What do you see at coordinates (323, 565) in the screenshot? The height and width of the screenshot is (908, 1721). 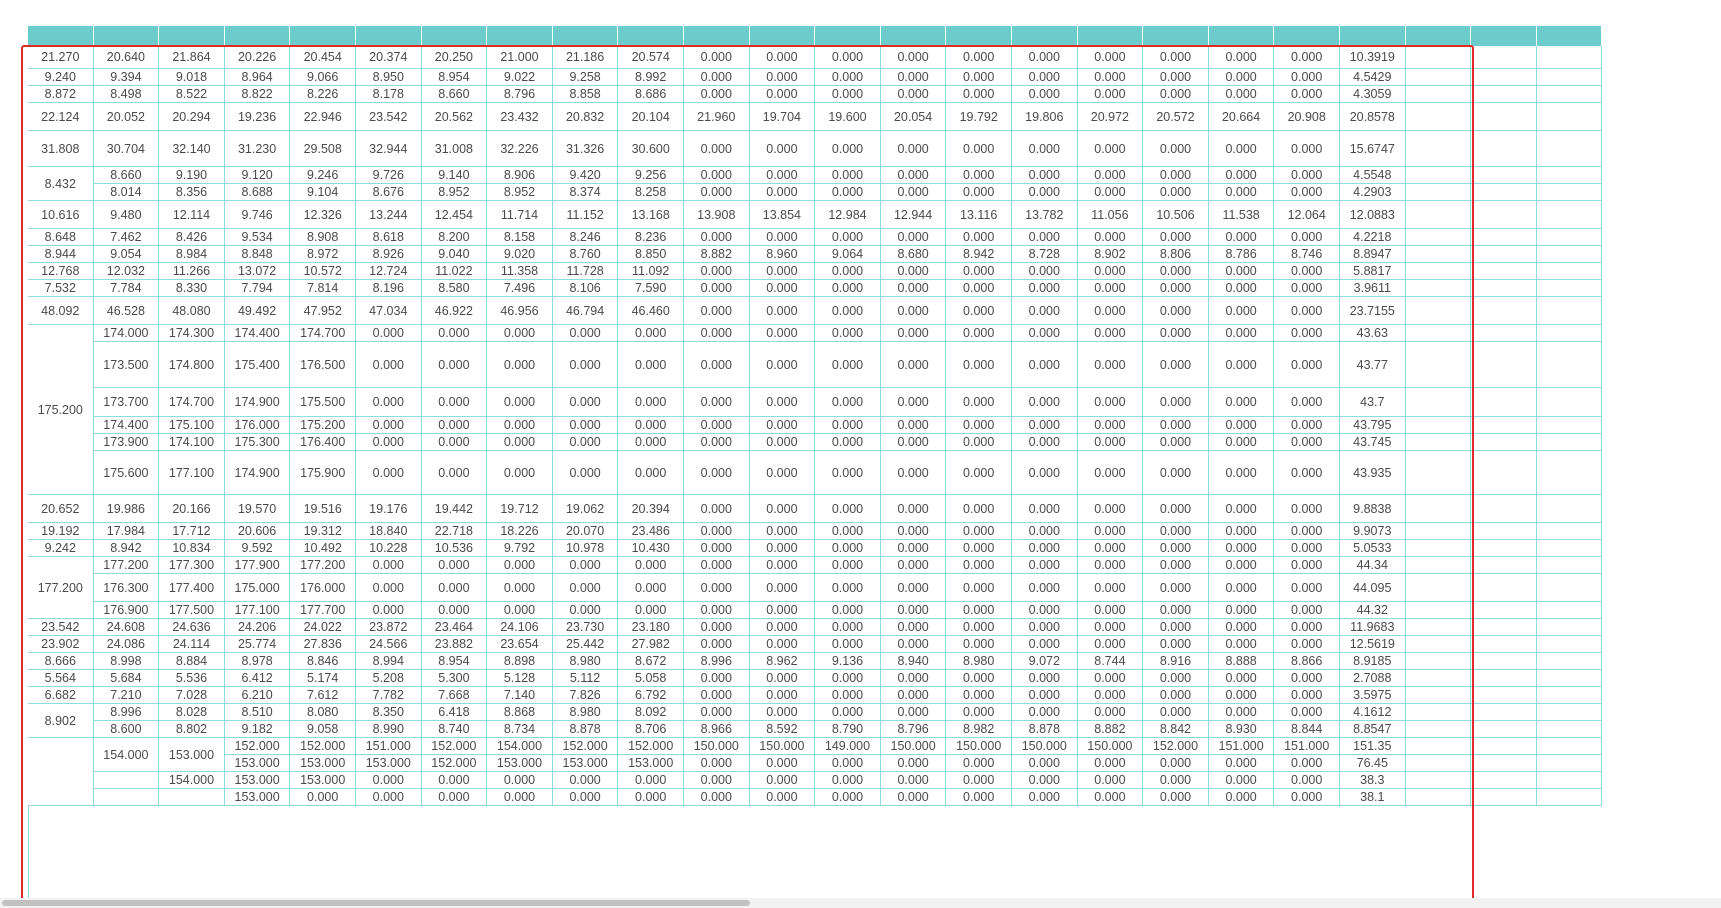 I see `table-cell: 177.200` at bounding box center [323, 565].